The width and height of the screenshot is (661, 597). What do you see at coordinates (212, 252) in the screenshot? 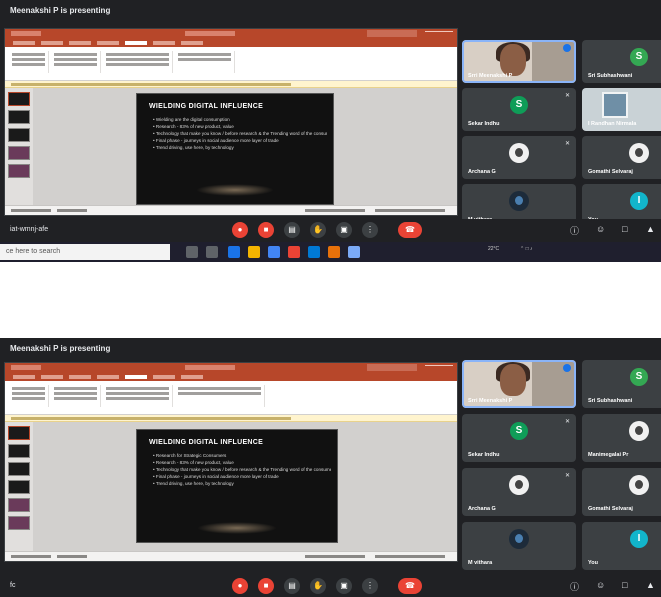
I see `widgets-icon` at bounding box center [212, 252].